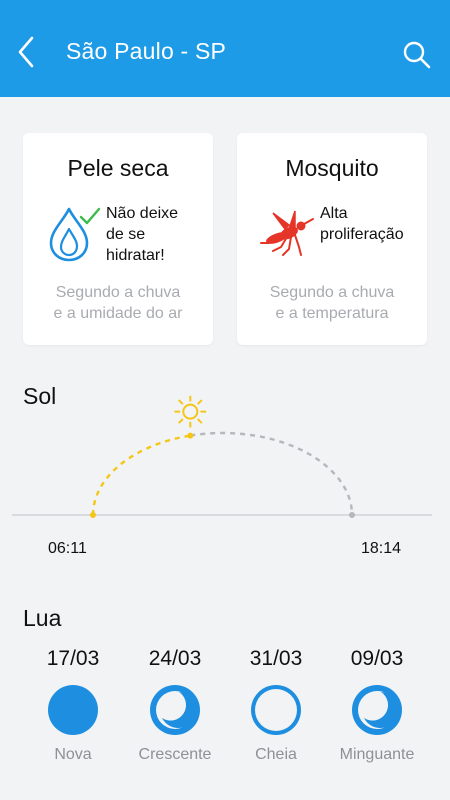 The height and width of the screenshot is (800, 450). What do you see at coordinates (73, 754) in the screenshot?
I see `moon-phase-label: Nova` at bounding box center [73, 754].